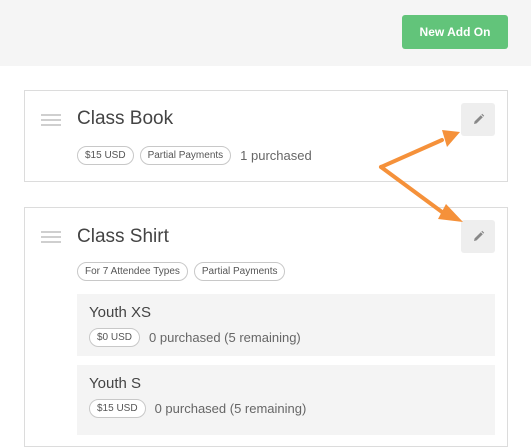  What do you see at coordinates (123, 236) in the screenshot?
I see `add-on-title: Class Shirt` at bounding box center [123, 236].